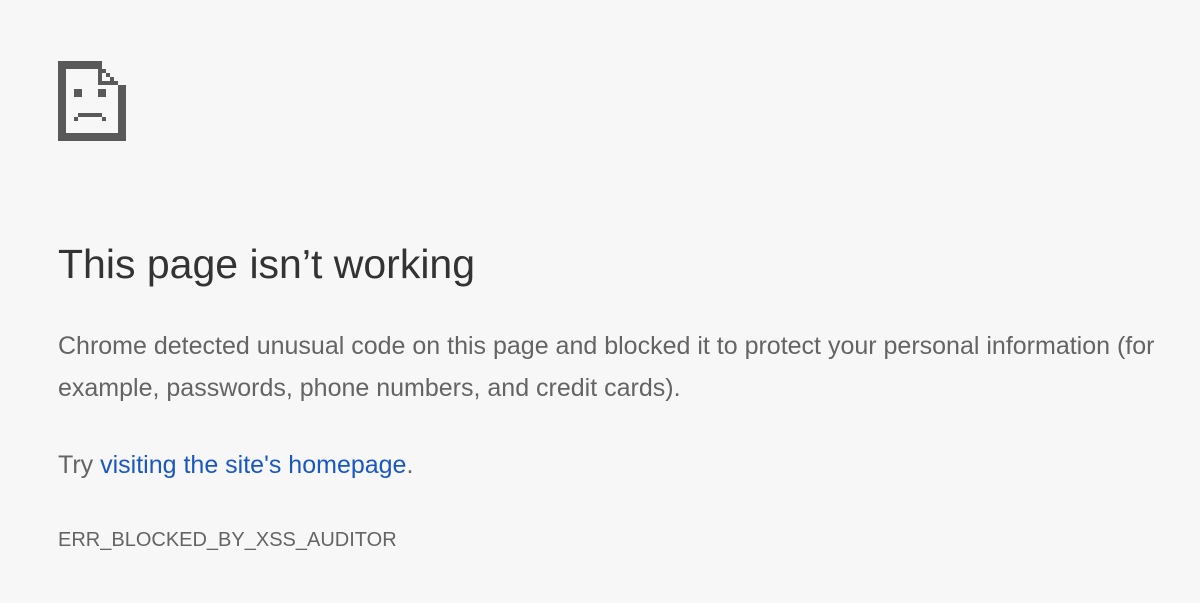 The height and width of the screenshot is (603, 1200). What do you see at coordinates (267, 264) in the screenshot?
I see `page-title: This page isn’t working` at bounding box center [267, 264].